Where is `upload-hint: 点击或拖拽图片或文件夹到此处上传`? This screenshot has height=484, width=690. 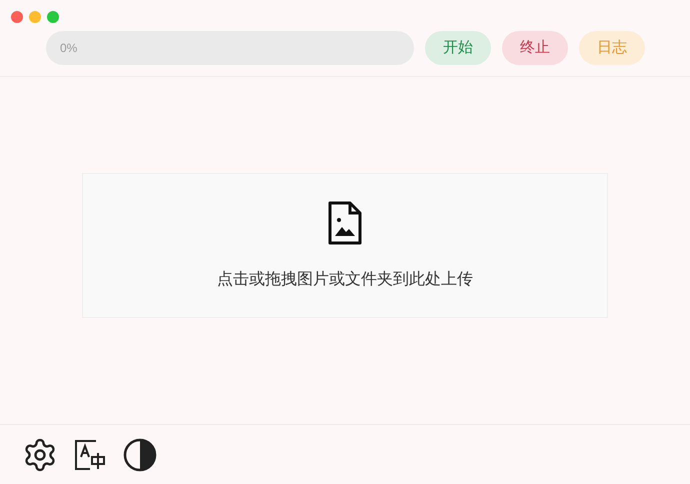
upload-hint: 点击或拖拽图片或文件夹到此处上传 is located at coordinates (345, 280).